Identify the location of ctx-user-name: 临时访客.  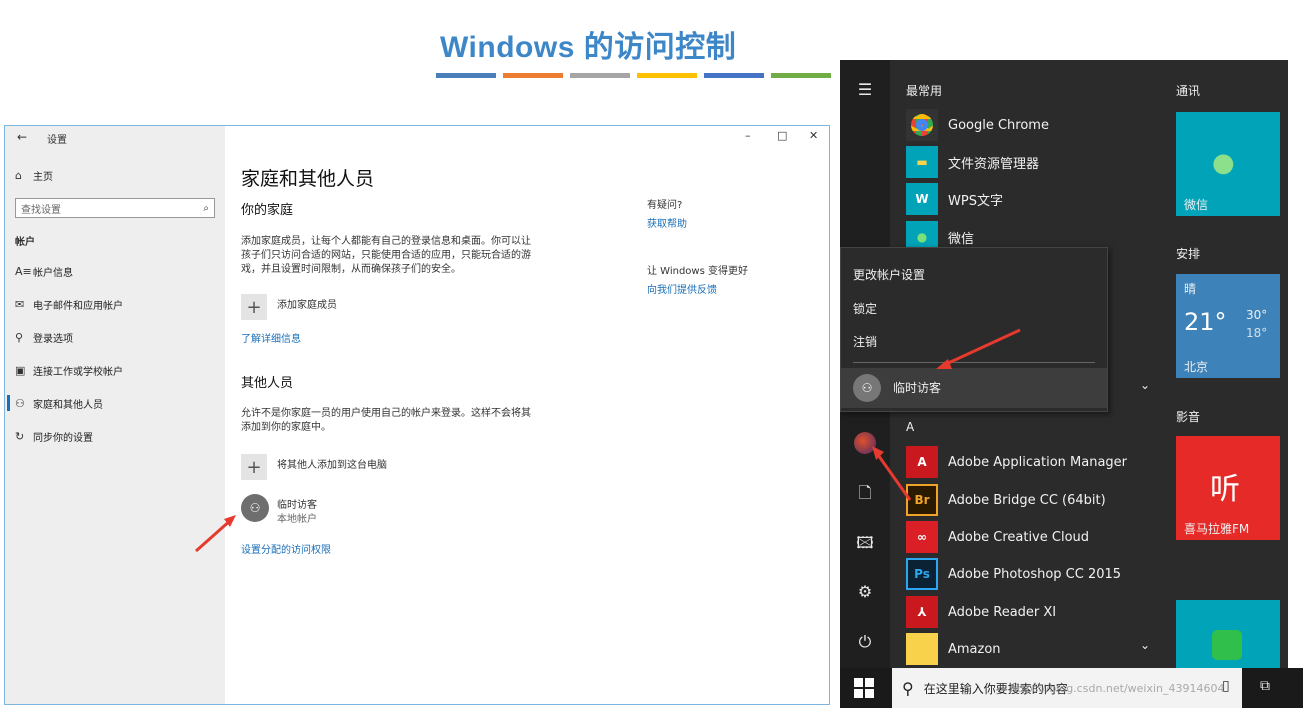
(917, 387).